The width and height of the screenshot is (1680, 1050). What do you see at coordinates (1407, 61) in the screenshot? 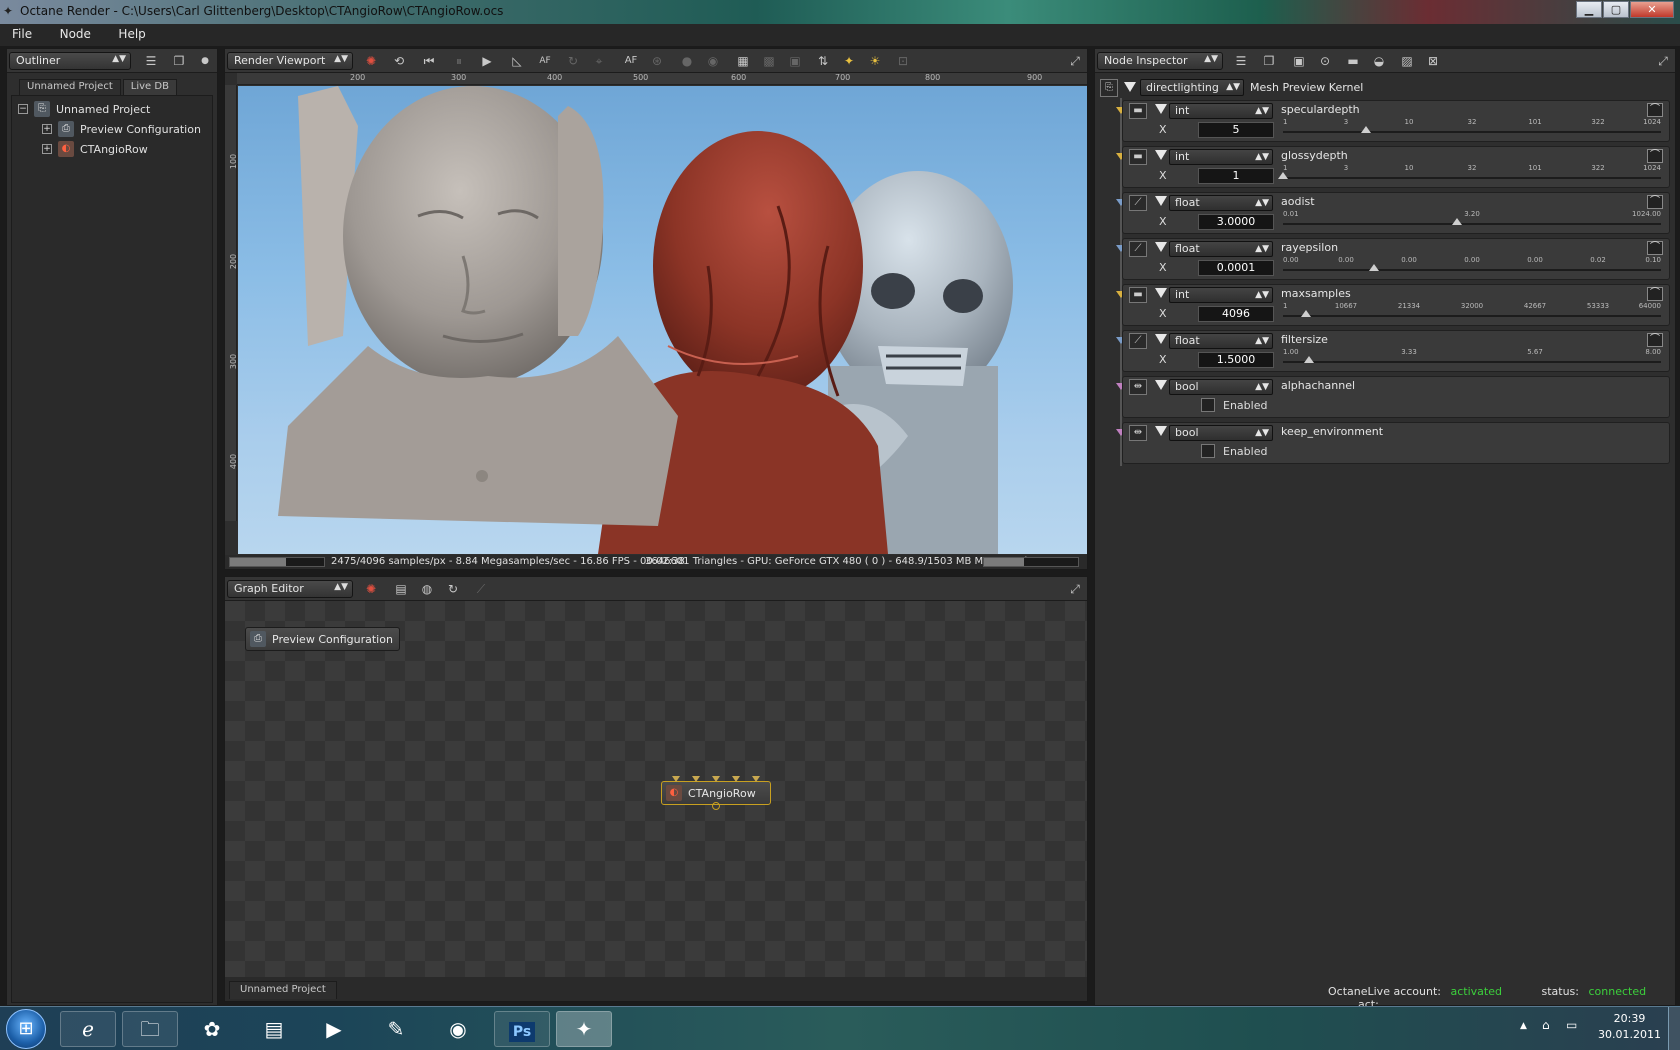
I see `picture-icon: ▨` at bounding box center [1407, 61].